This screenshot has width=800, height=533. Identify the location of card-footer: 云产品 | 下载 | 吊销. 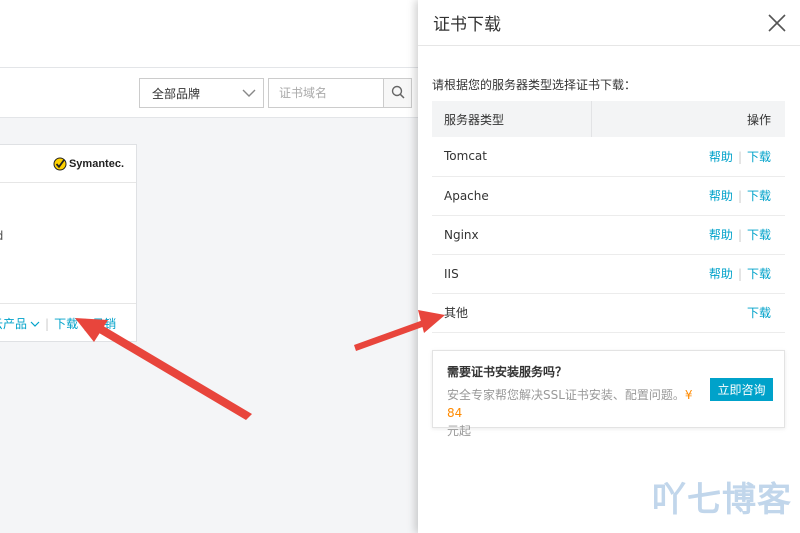
(68, 323).